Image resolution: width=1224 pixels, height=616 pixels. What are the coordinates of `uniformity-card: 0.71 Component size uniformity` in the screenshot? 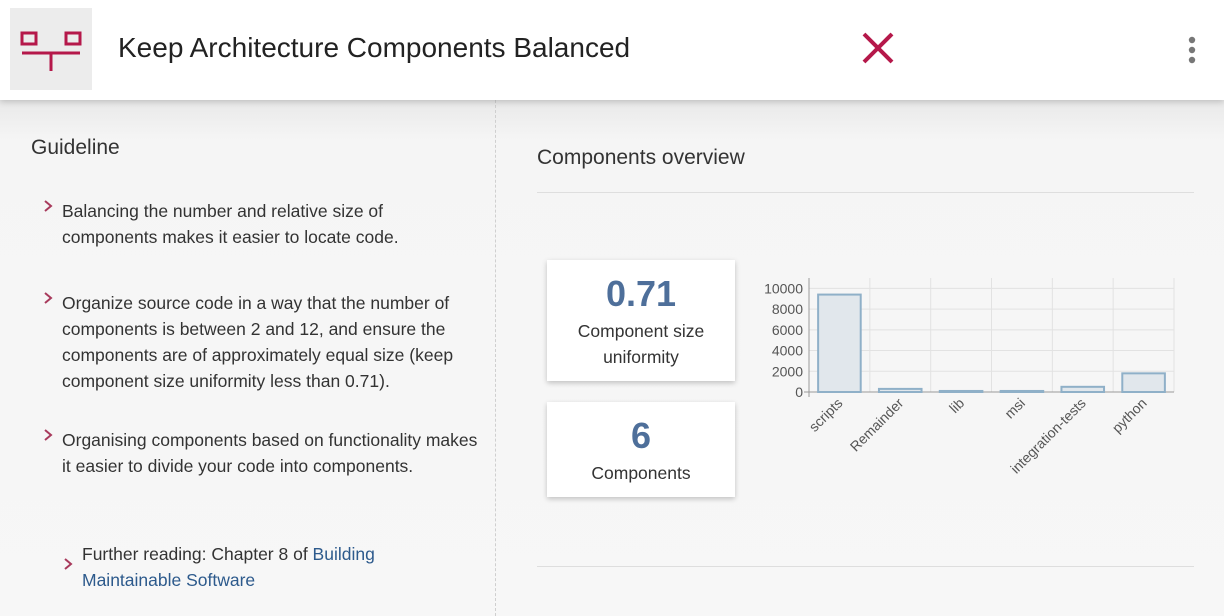 It's located at (641, 320).